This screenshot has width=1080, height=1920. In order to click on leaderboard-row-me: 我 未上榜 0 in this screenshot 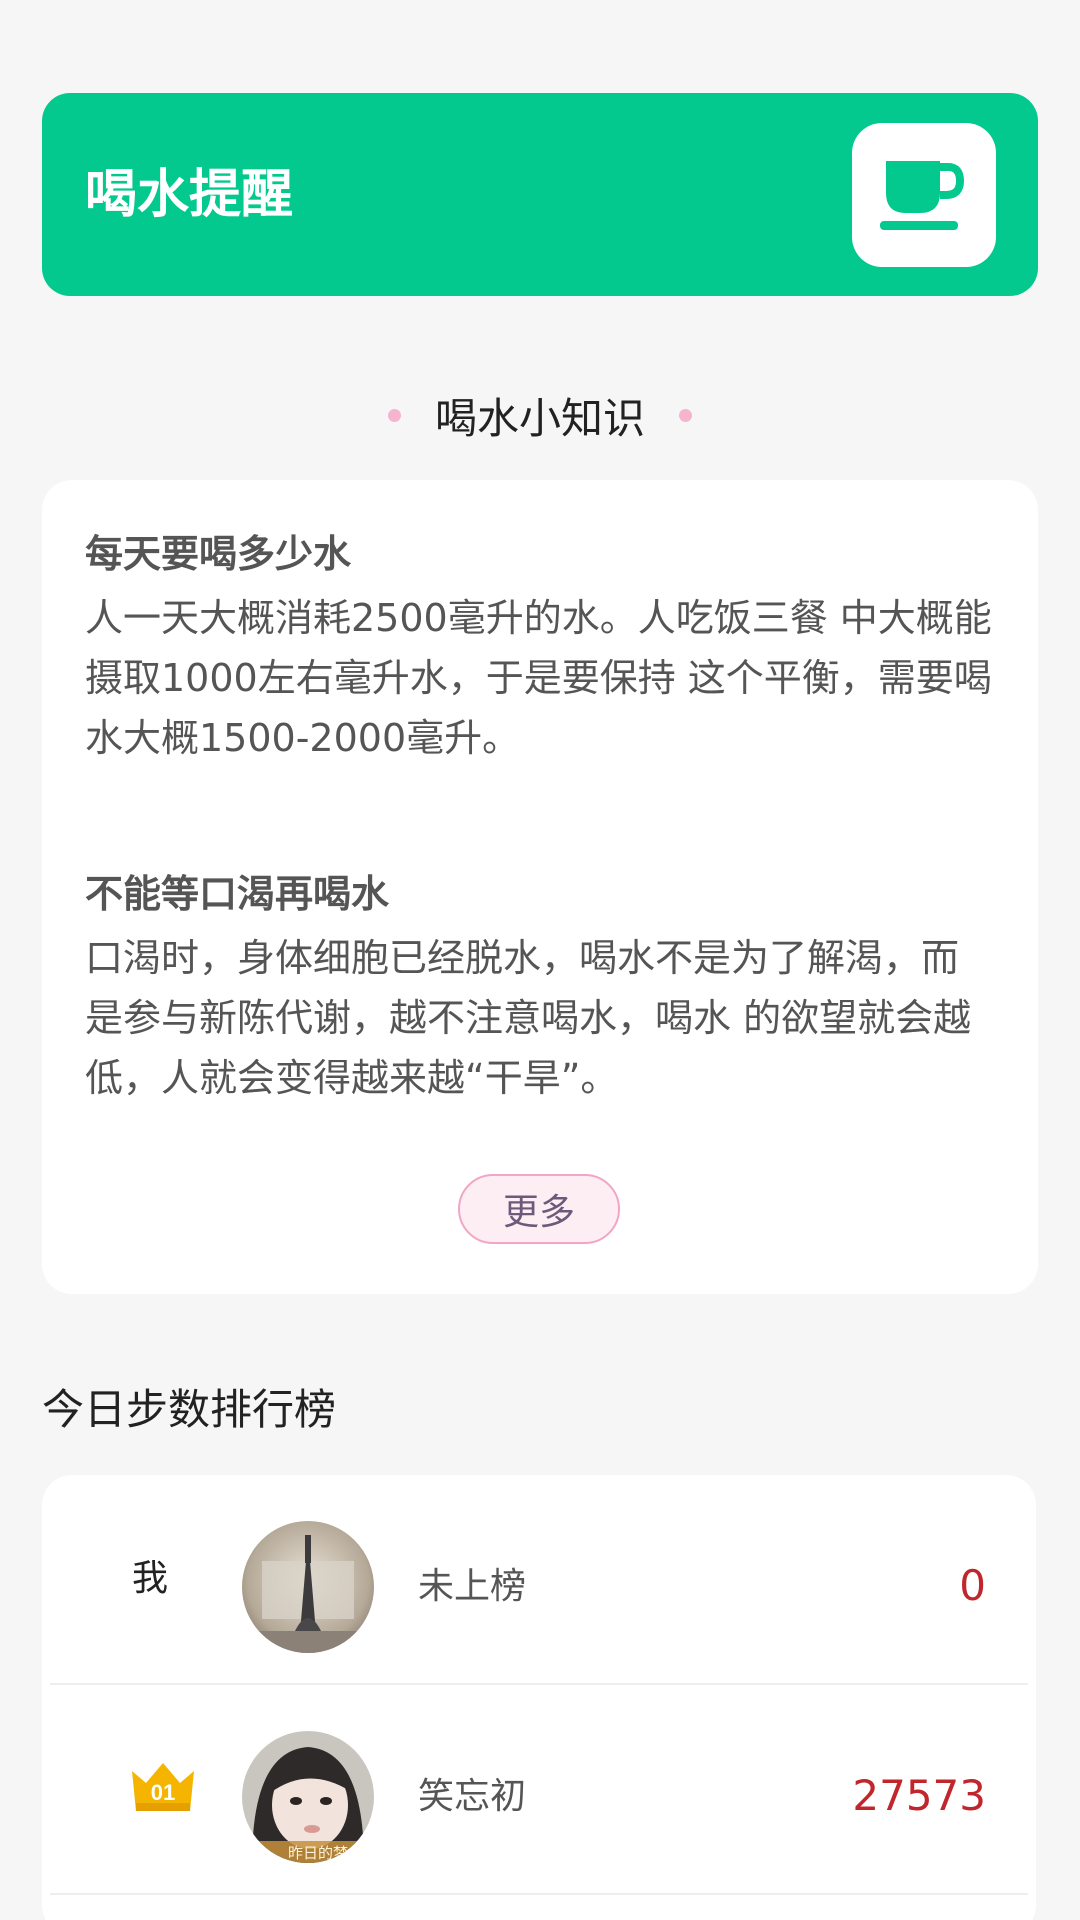, I will do `click(539, 1580)`.